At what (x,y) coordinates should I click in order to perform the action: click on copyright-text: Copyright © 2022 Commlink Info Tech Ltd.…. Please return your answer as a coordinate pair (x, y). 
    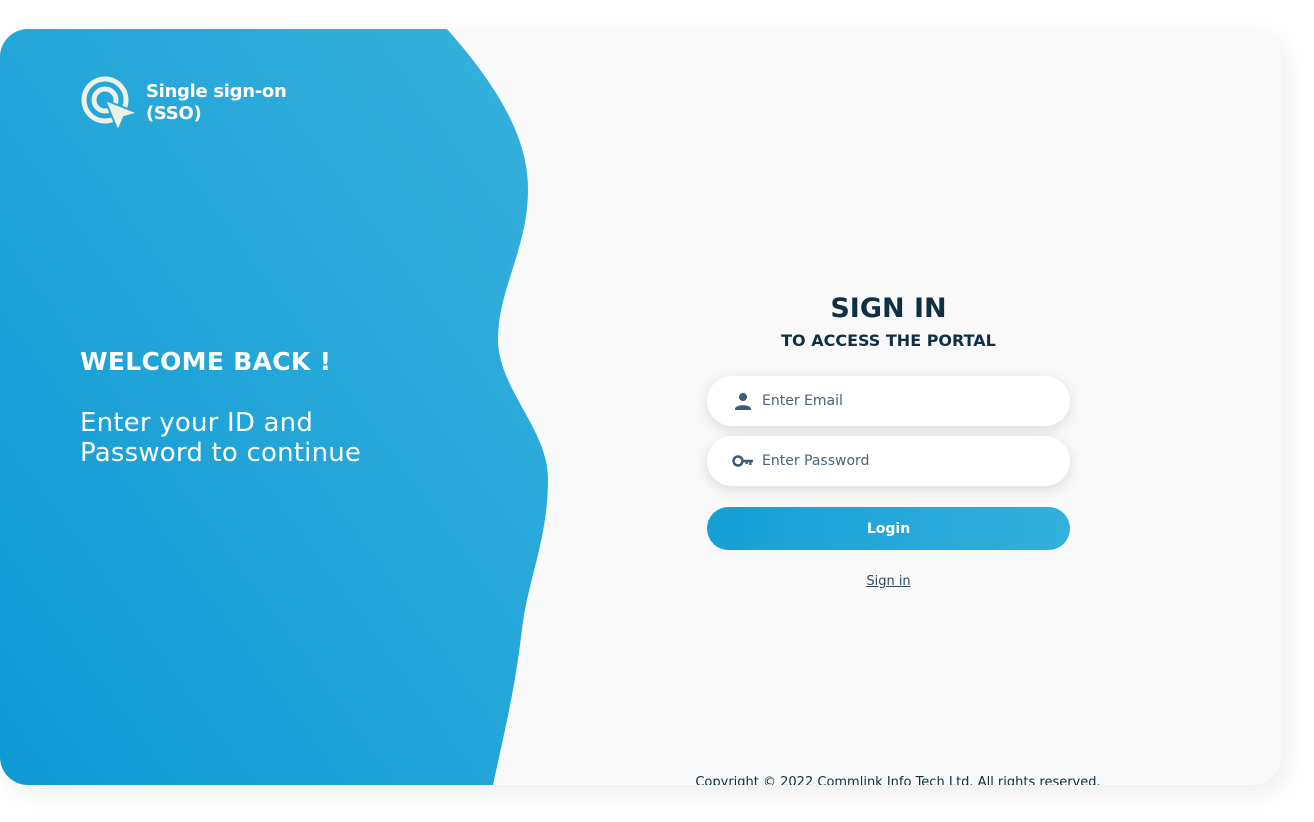
    Looking at the image, I should click on (898, 780).